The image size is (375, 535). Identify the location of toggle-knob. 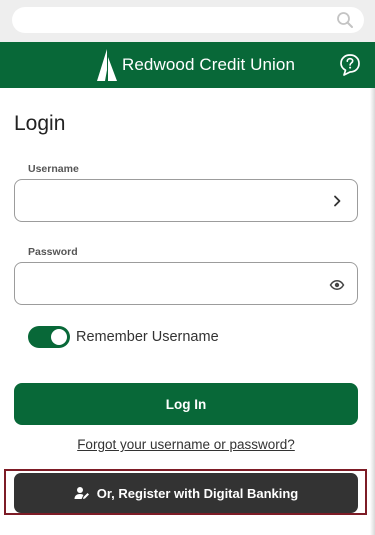
(59, 337).